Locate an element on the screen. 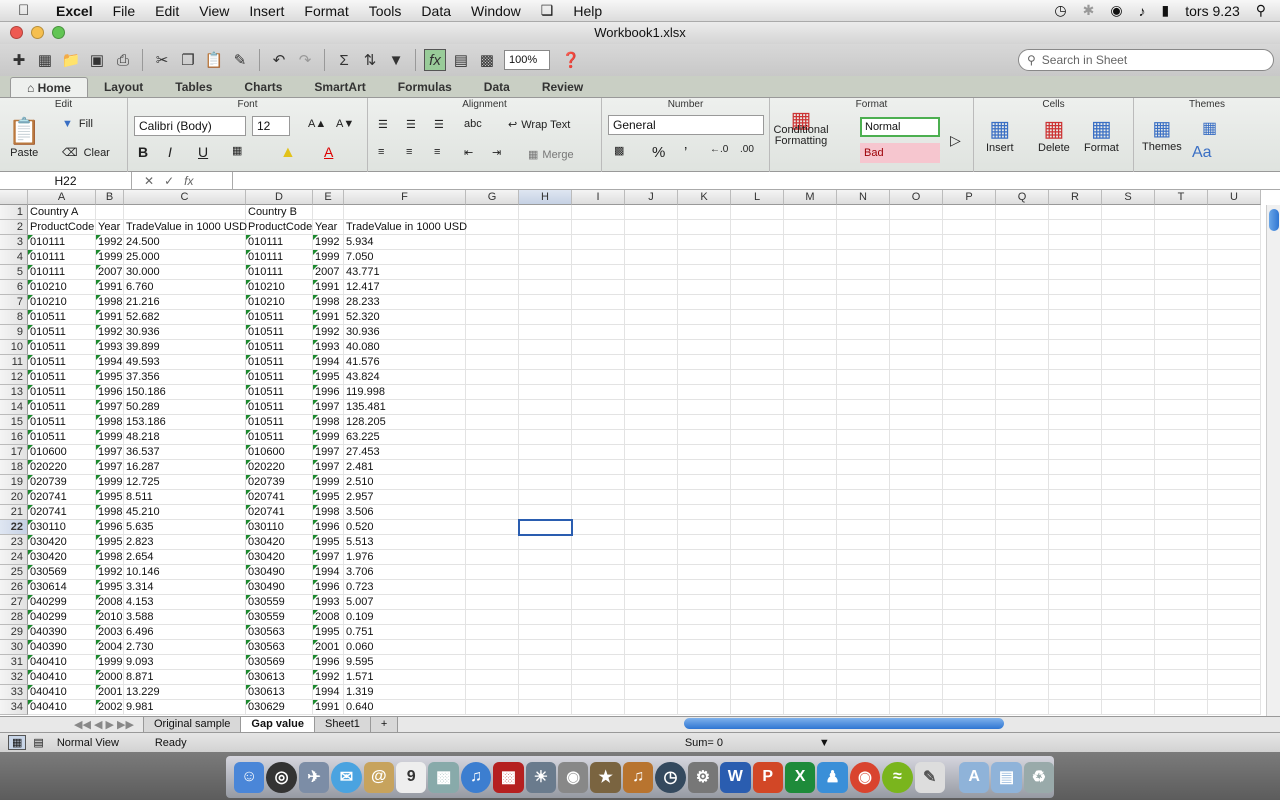 The width and height of the screenshot is (1280, 800). row-header: 26 is located at coordinates (14, 587).